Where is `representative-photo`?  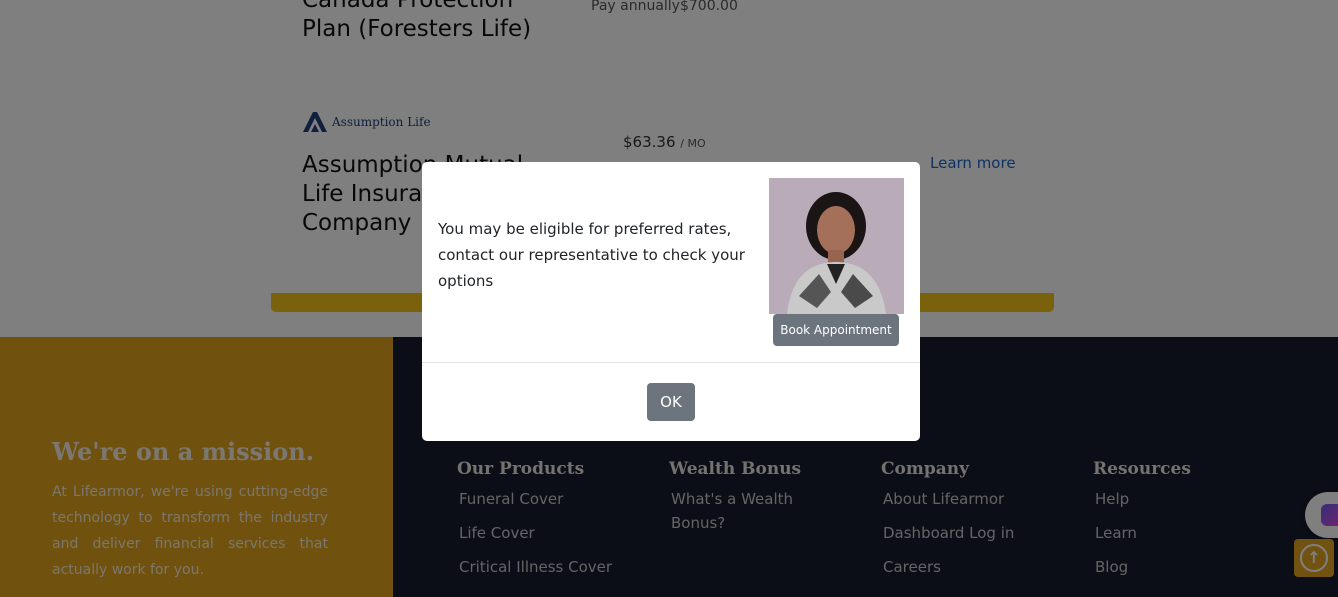 representative-photo is located at coordinates (836, 246).